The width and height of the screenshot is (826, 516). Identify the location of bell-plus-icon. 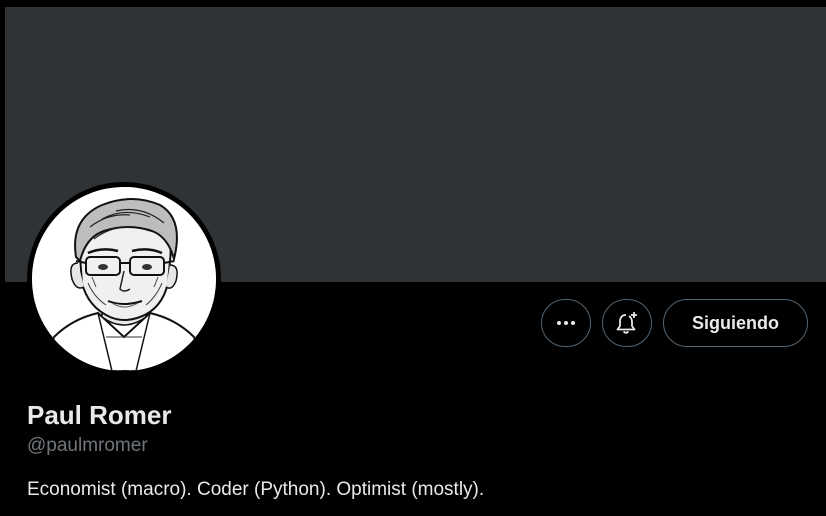
(627, 323).